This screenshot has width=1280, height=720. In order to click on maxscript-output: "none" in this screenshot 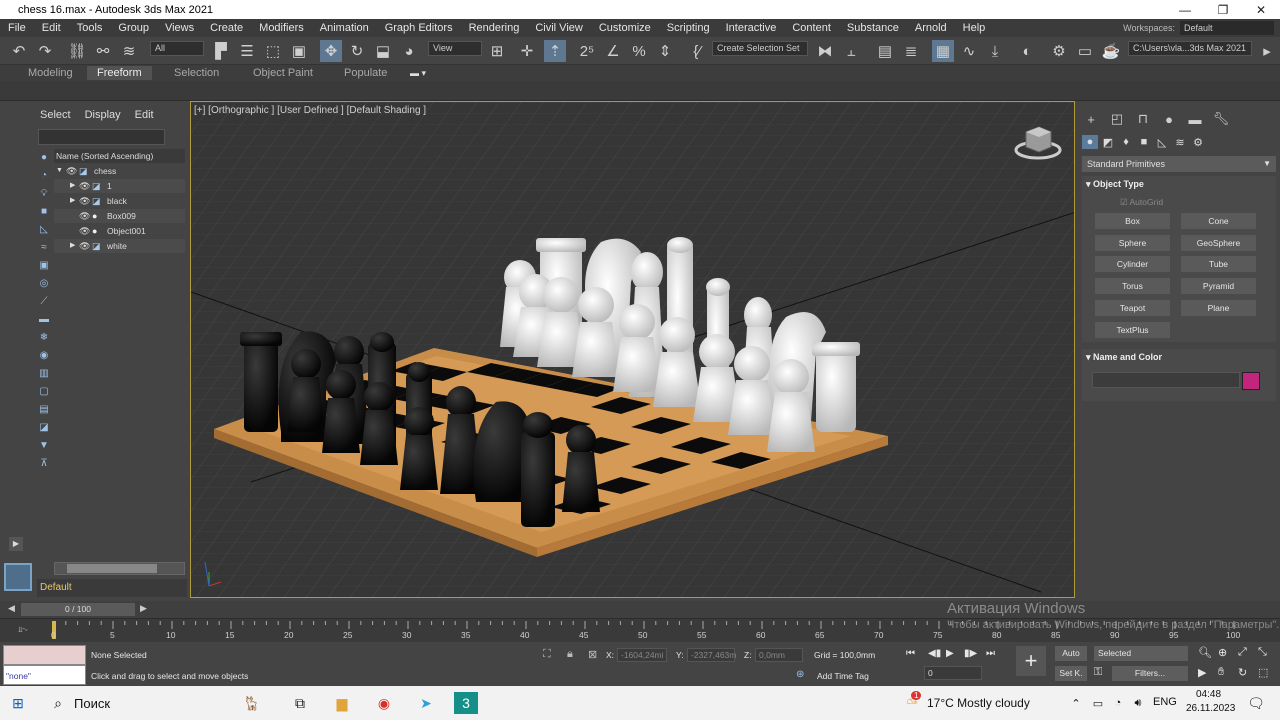, I will do `click(44, 675)`.